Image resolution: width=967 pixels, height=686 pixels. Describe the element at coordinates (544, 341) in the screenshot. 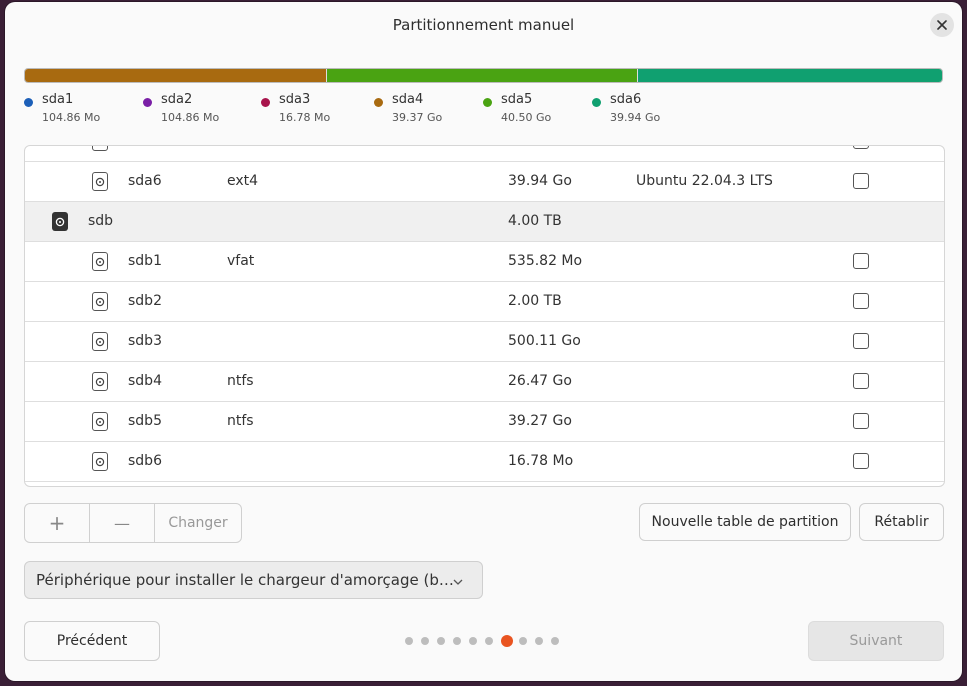

I see `partition-size: 500.11 Go` at that location.